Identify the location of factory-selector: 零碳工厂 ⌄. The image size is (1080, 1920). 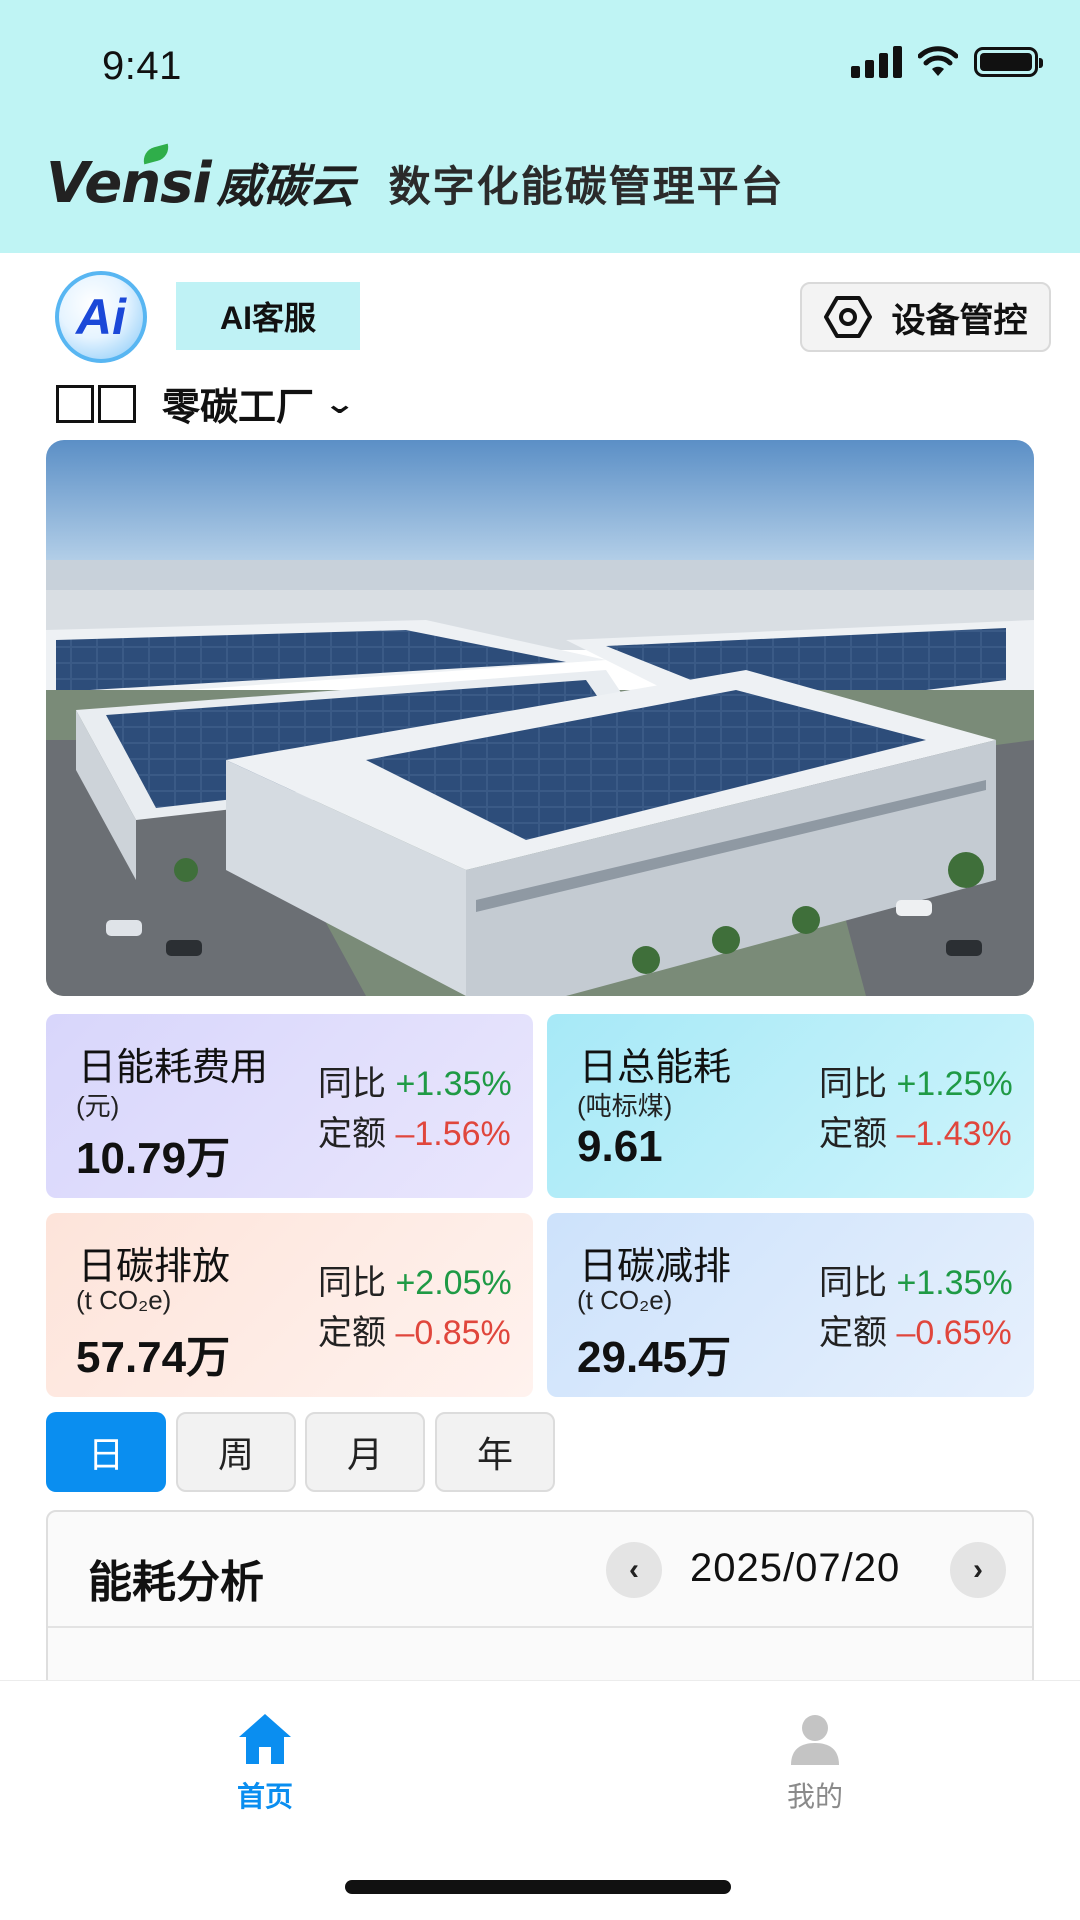
(206, 403).